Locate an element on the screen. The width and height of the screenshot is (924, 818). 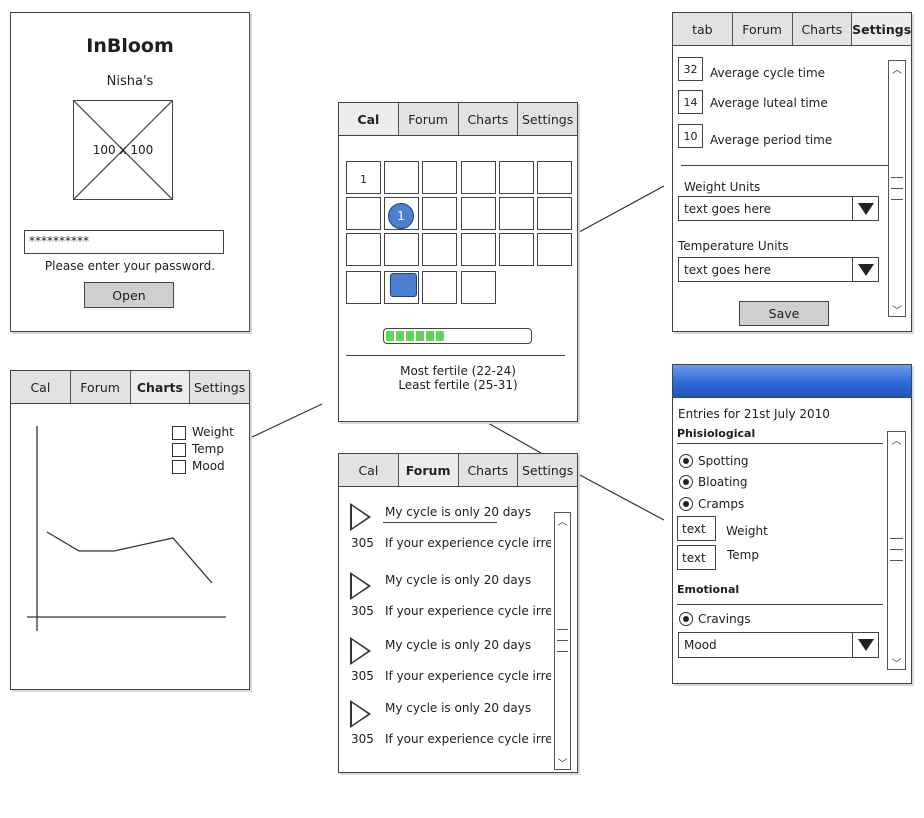
temp-entry-input: text is located at coordinates (696, 557).